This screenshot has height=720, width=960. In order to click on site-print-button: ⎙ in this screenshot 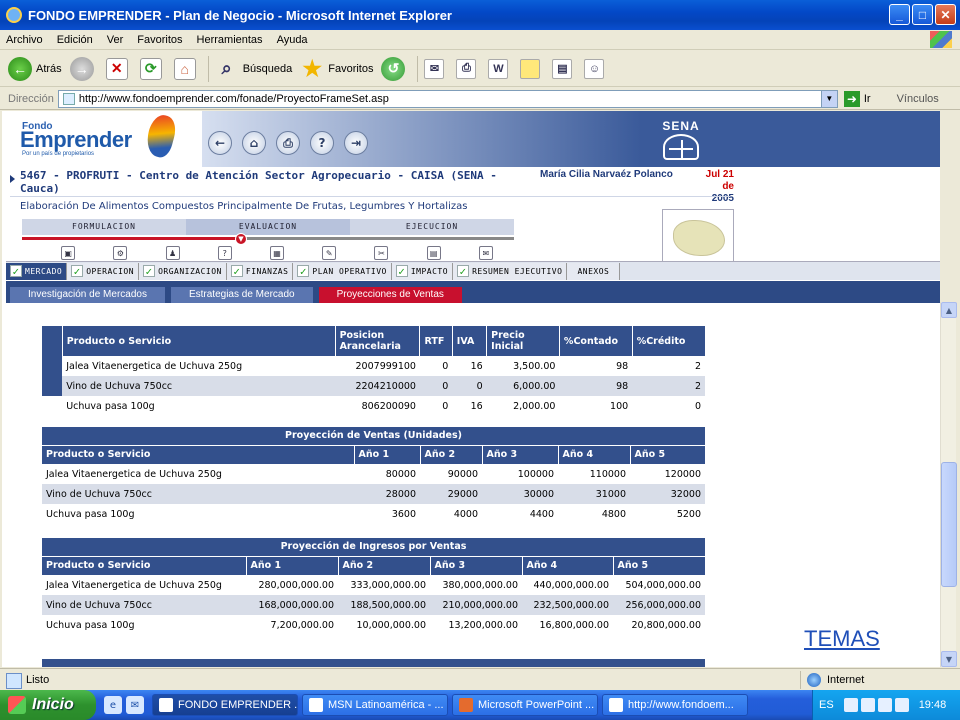, I will do `click(288, 143)`.